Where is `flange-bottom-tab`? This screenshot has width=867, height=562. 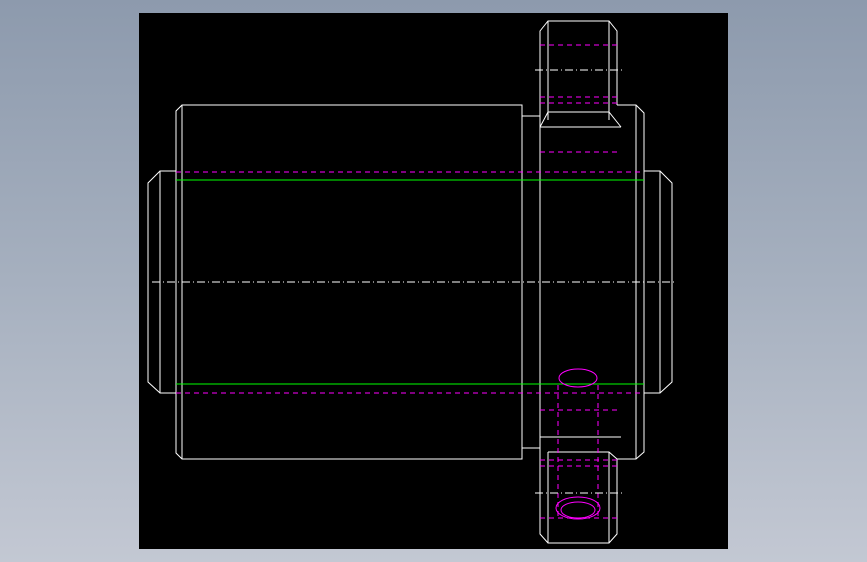
flange-bottom-tab is located at coordinates (578, 496).